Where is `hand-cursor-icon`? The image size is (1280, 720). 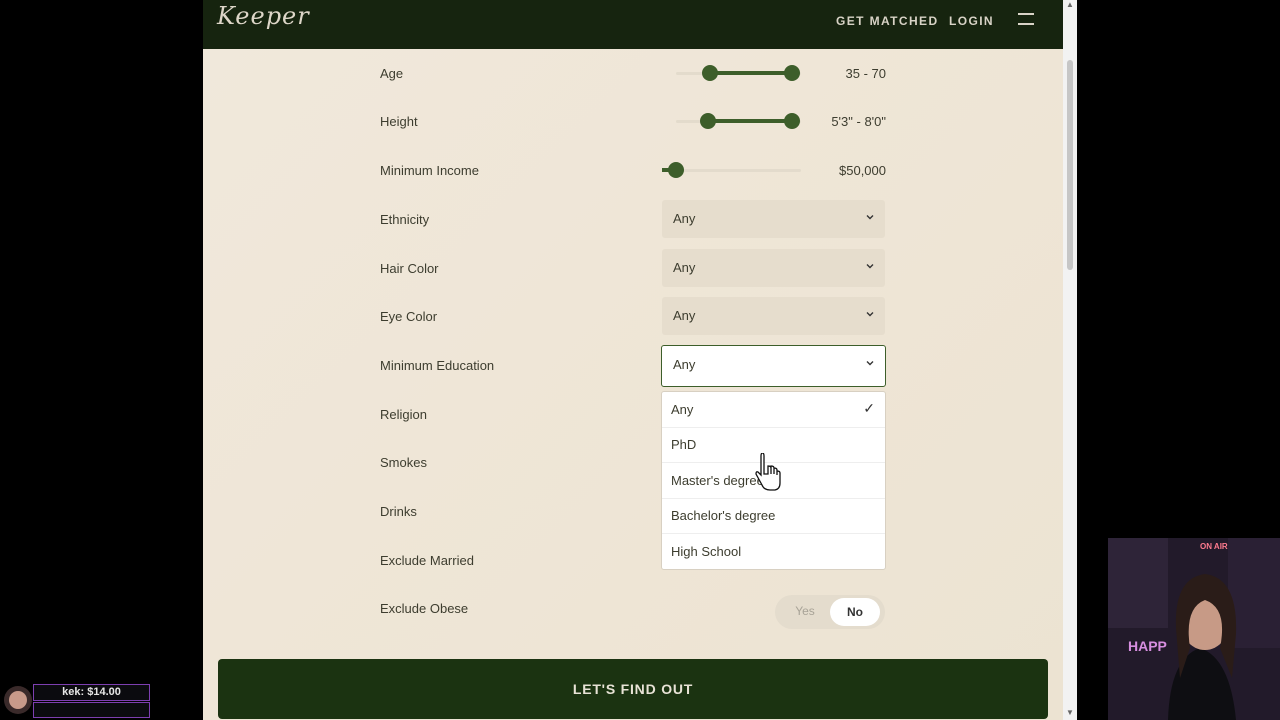 hand-cursor-icon is located at coordinates (768, 472).